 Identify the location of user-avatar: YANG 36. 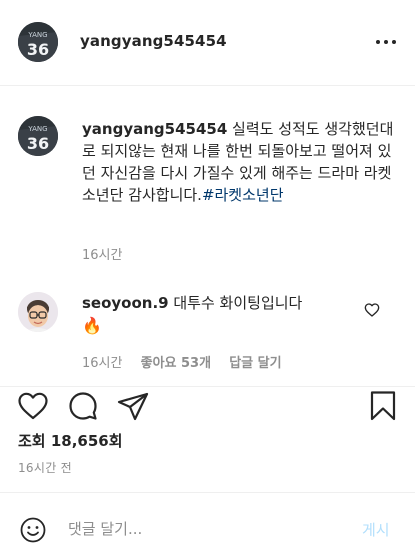
(38, 42).